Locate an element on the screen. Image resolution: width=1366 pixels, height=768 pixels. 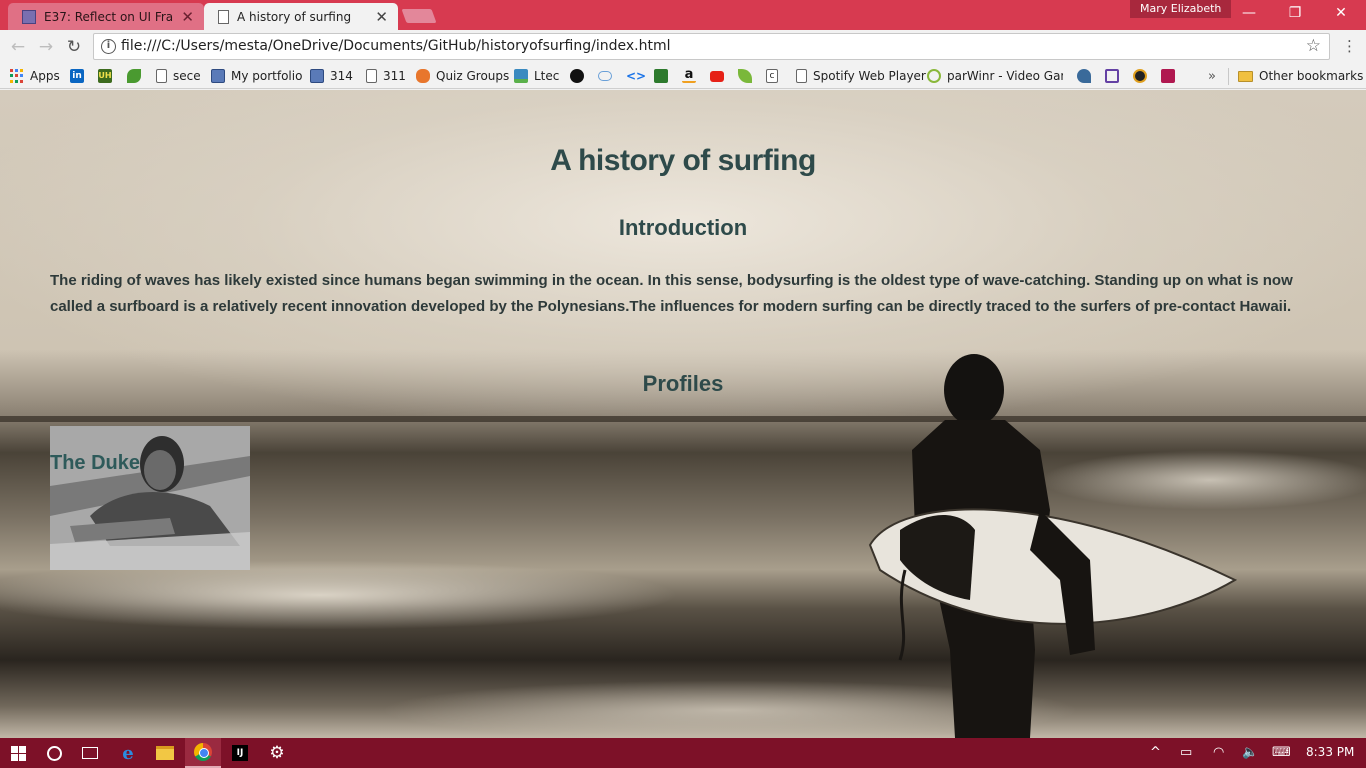
bookmark-github is located at coordinates (580, 76).